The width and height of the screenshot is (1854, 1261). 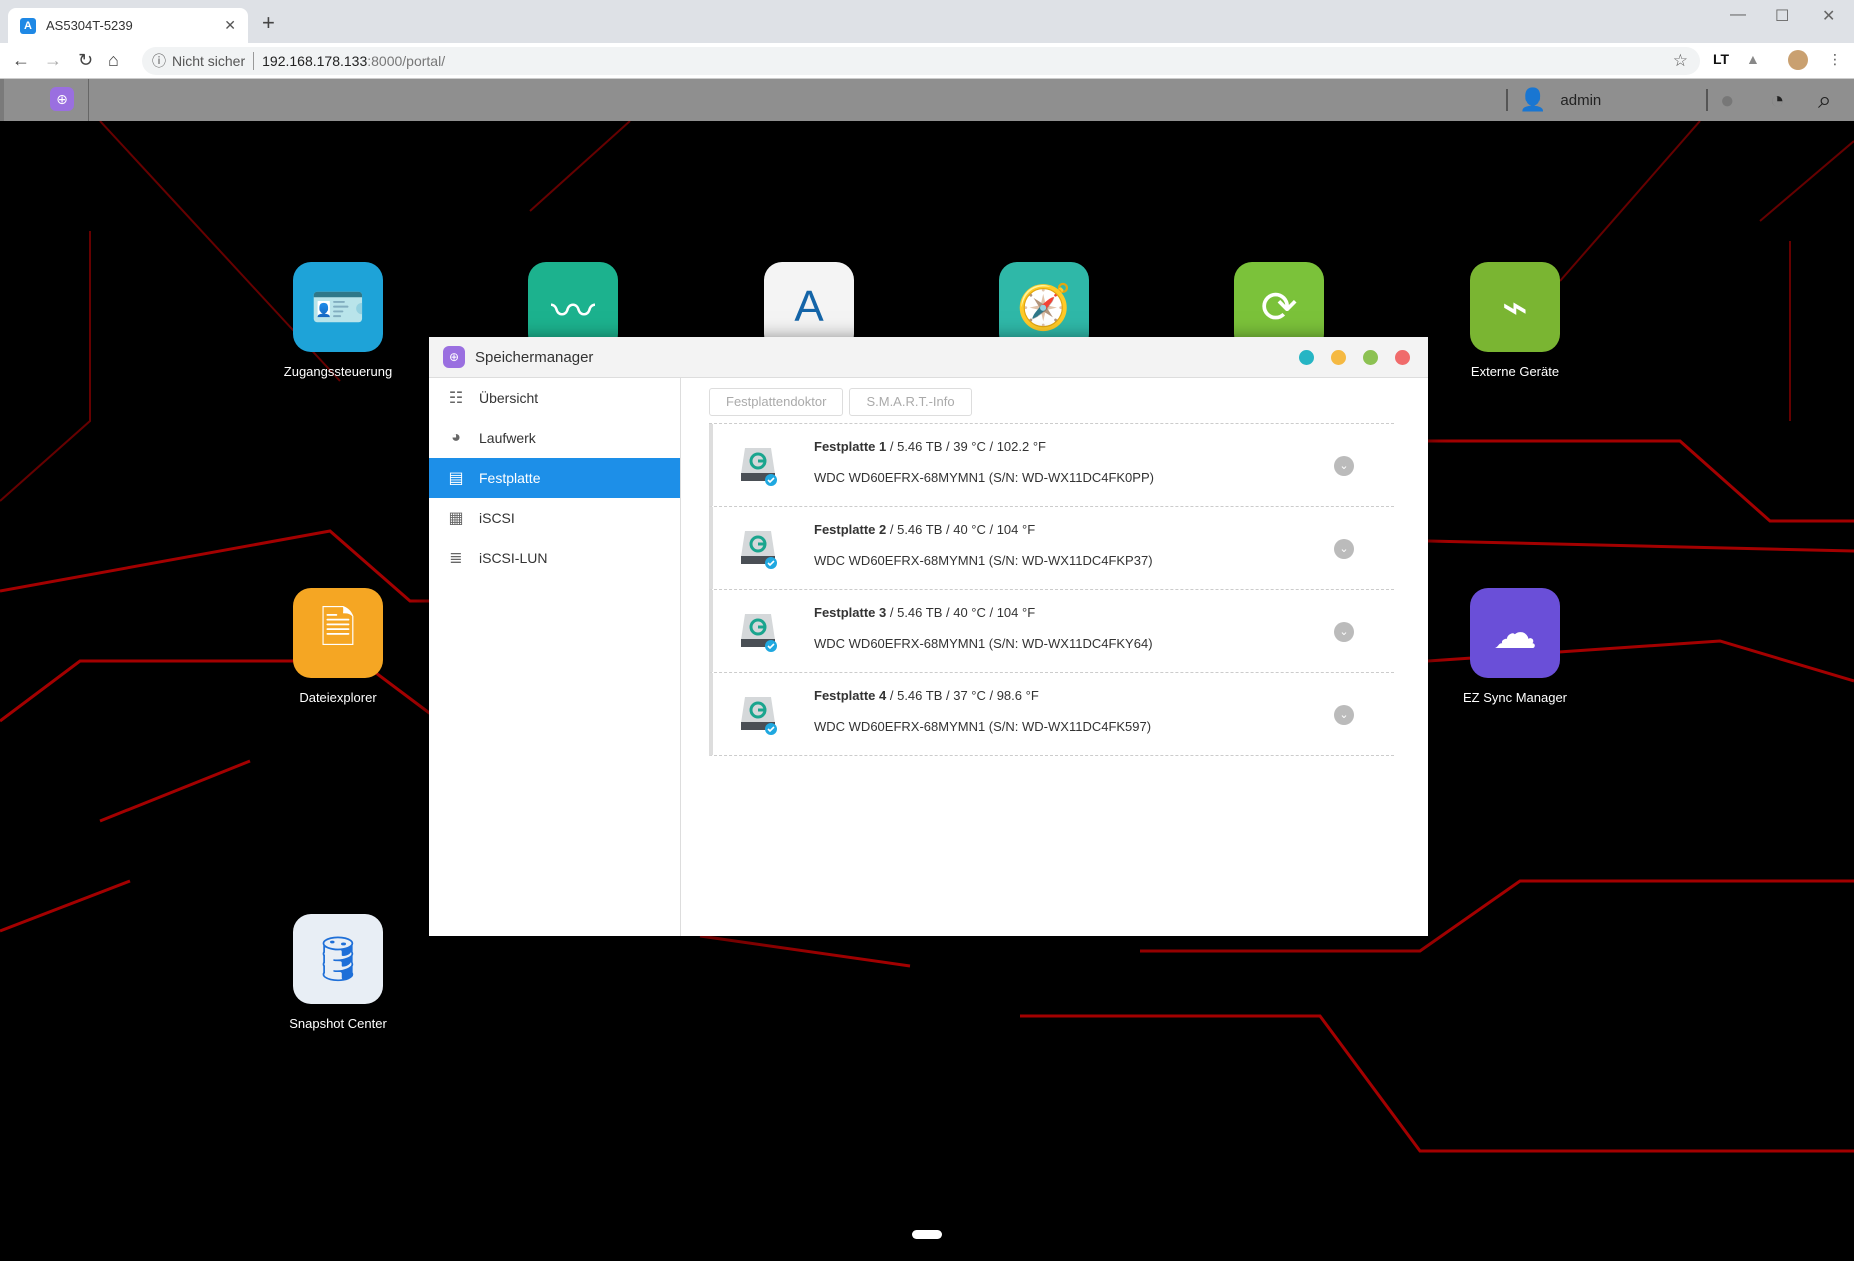 What do you see at coordinates (1753, 59) in the screenshot?
I see `drive-extension-icon: ▲` at bounding box center [1753, 59].